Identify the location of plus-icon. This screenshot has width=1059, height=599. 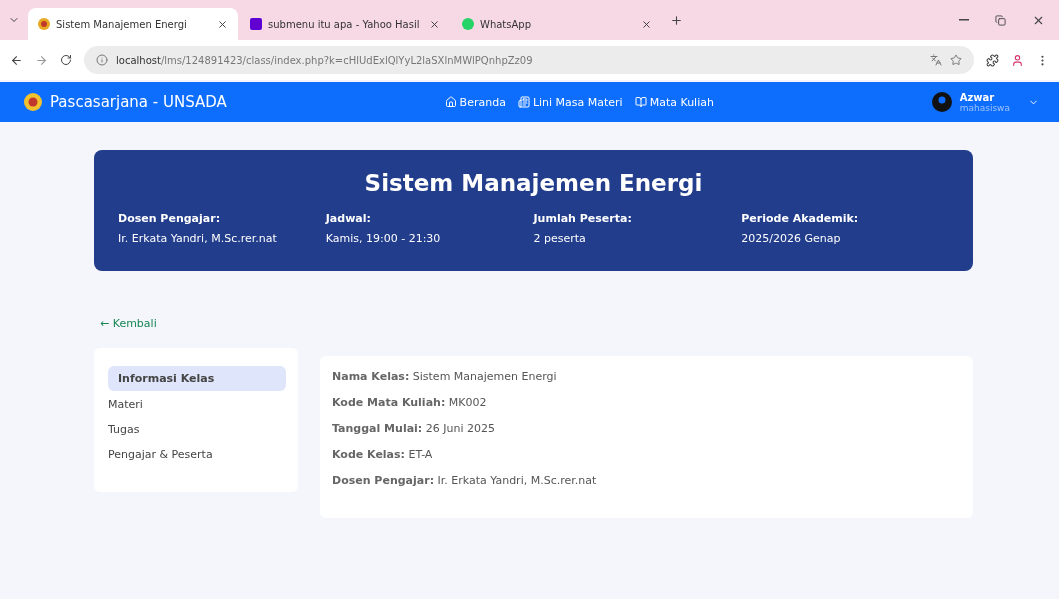
(676, 20).